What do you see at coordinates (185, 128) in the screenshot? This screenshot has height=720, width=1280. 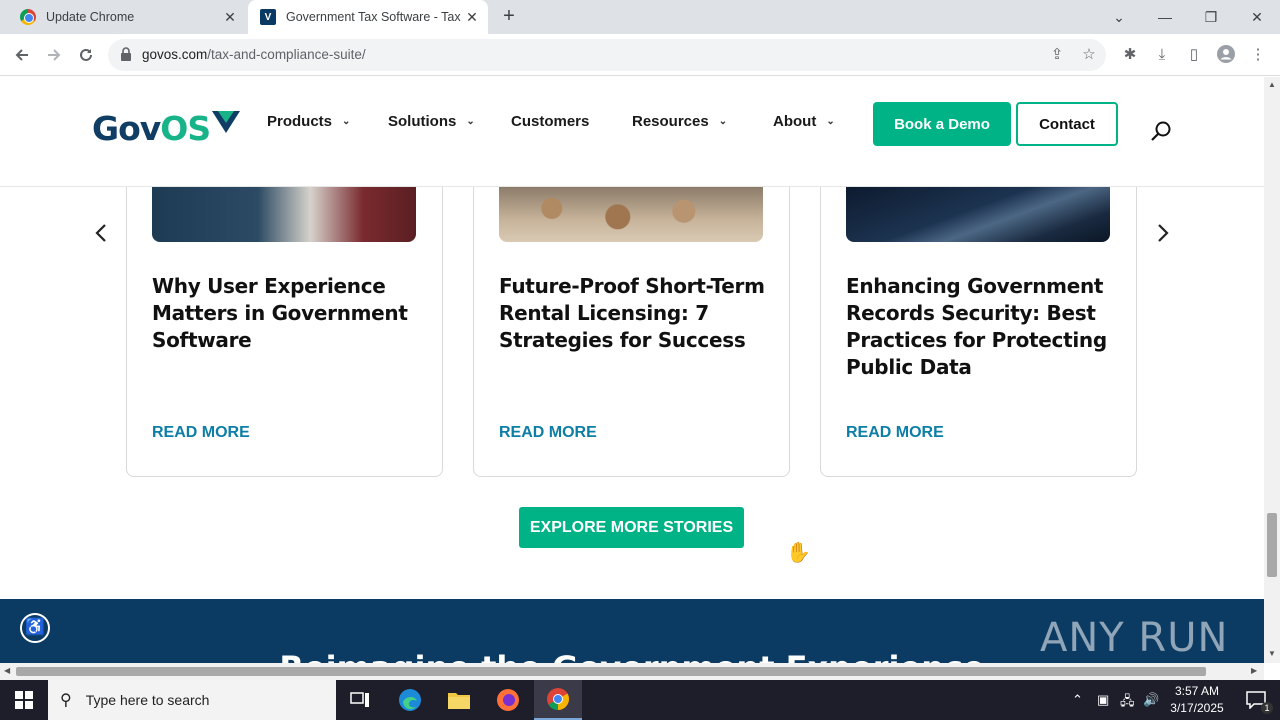 I see `logo-text-os: OS` at bounding box center [185, 128].